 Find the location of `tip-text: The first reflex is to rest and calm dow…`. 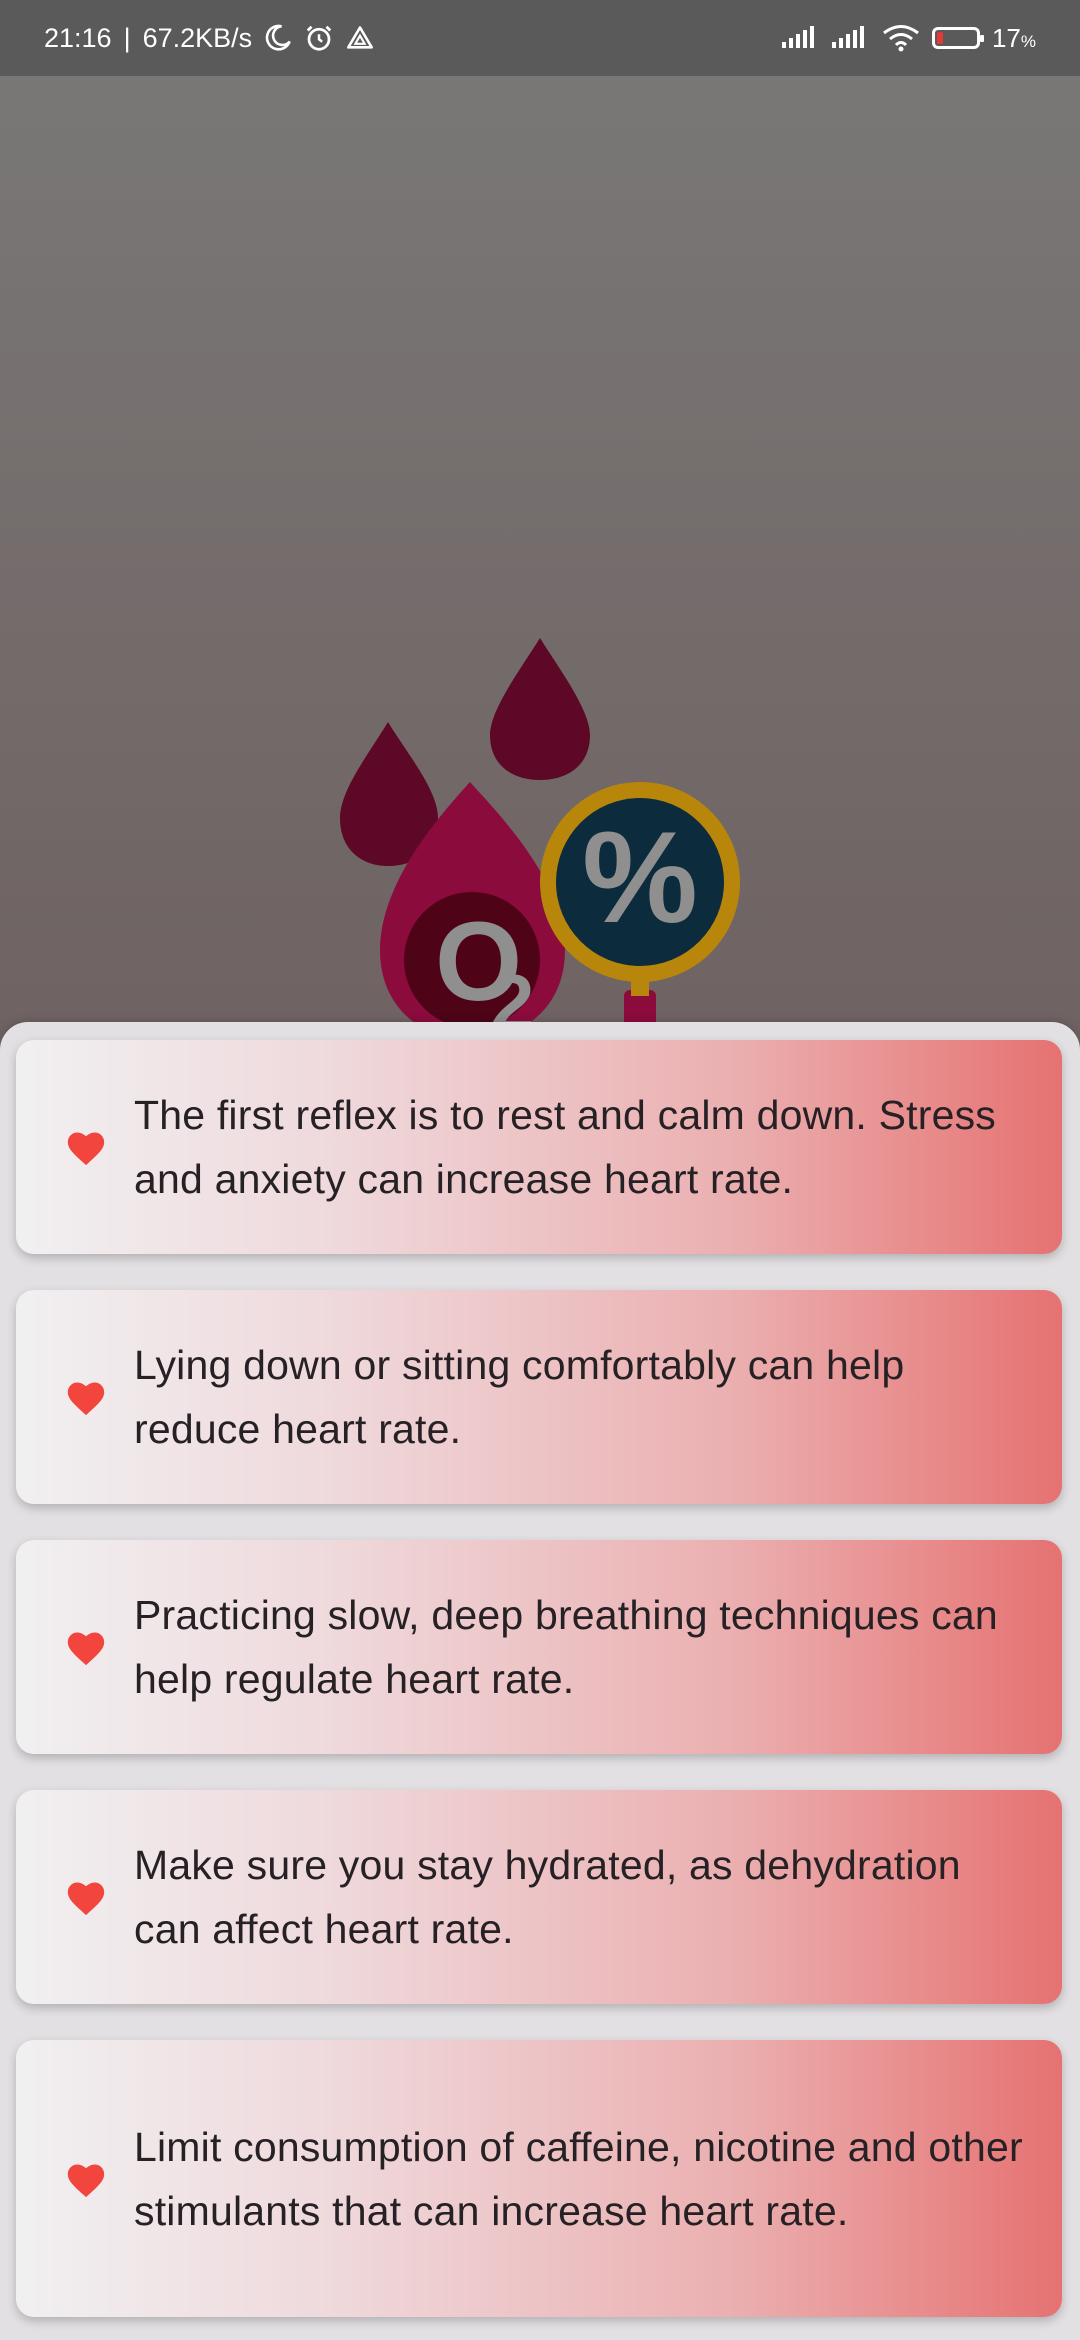

tip-text: The first reflex is to rest and calm dow… is located at coordinates (565, 1147).